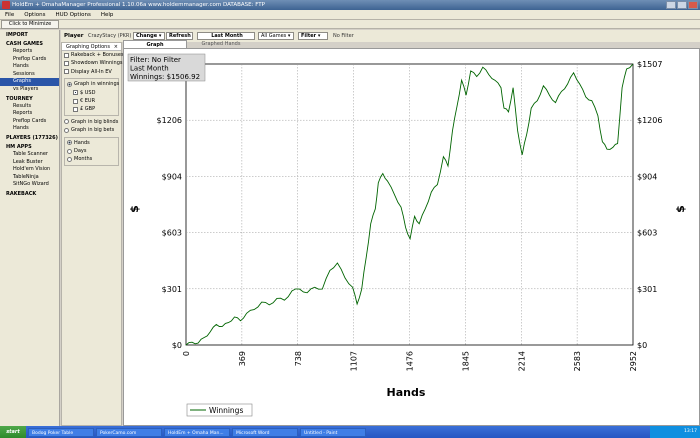 The image size is (700, 438). I want to click on y-axis-label-left: $, so click(134, 209).